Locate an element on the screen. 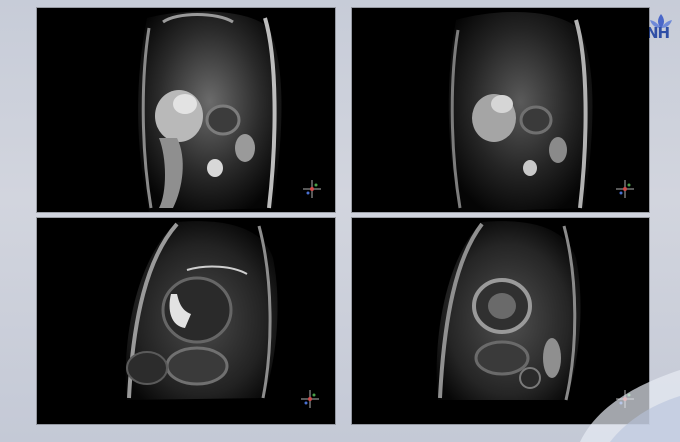 The height and width of the screenshot is (442, 680). background-lotus-decoration is located at coordinates (630, 406).